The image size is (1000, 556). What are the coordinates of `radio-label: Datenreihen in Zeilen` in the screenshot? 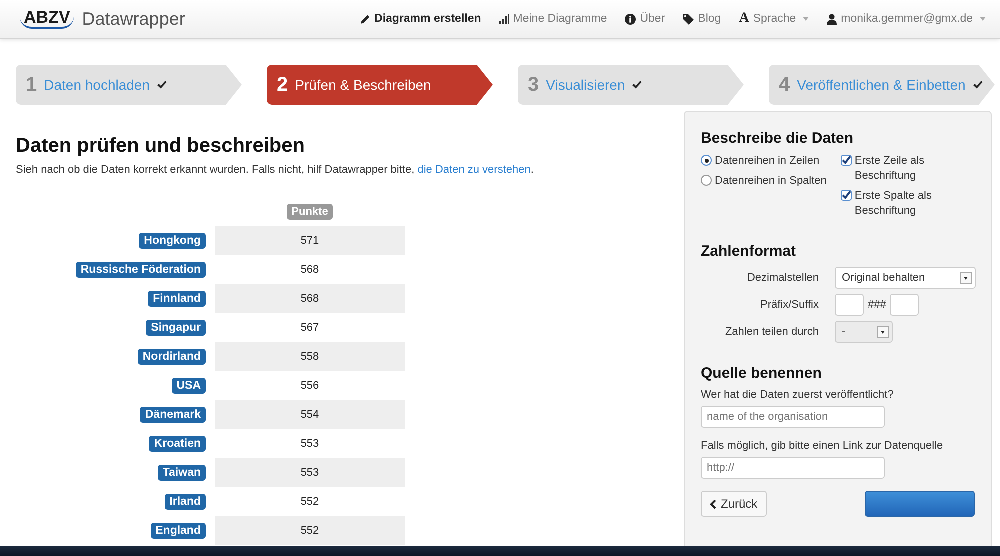 It's located at (767, 161).